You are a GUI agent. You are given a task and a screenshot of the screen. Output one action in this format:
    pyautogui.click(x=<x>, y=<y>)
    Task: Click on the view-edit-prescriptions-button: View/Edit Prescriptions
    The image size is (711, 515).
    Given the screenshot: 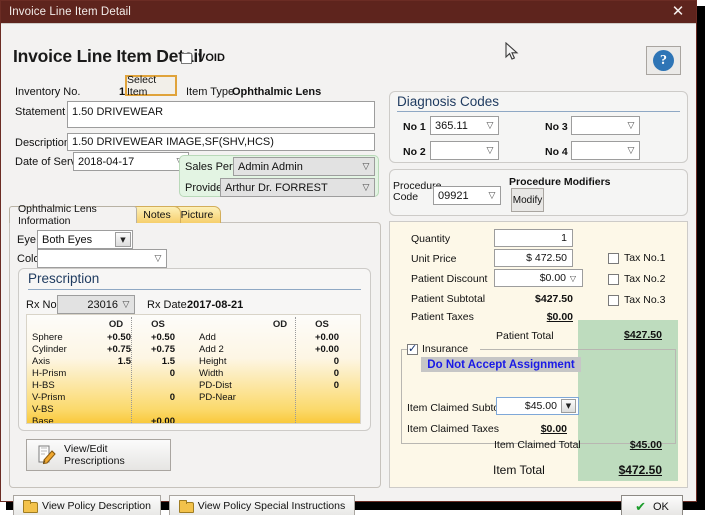 What is the action you would take?
    pyautogui.click(x=98, y=455)
    